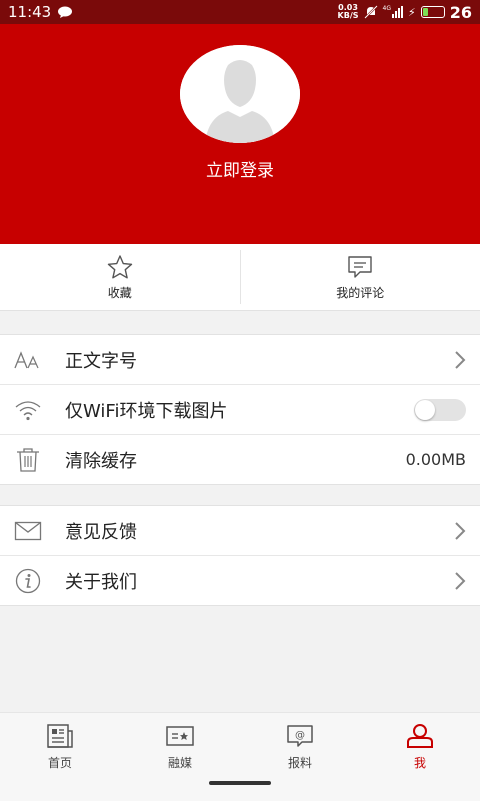 The height and width of the screenshot is (801, 480). What do you see at coordinates (360, 292) in the screenshot?
I see `my-comments-label: 我的评论` at bounding box center [360, 292].